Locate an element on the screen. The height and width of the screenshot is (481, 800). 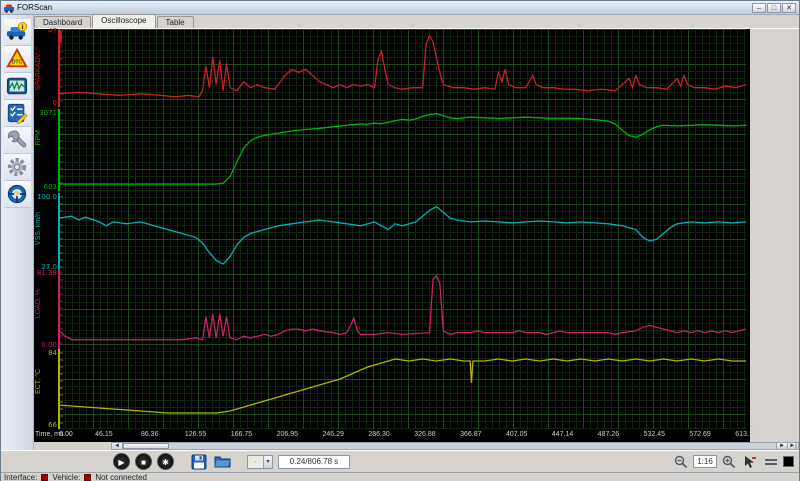
title-bar: FORScan – □ ✕ is located at coordinates (400, 8).